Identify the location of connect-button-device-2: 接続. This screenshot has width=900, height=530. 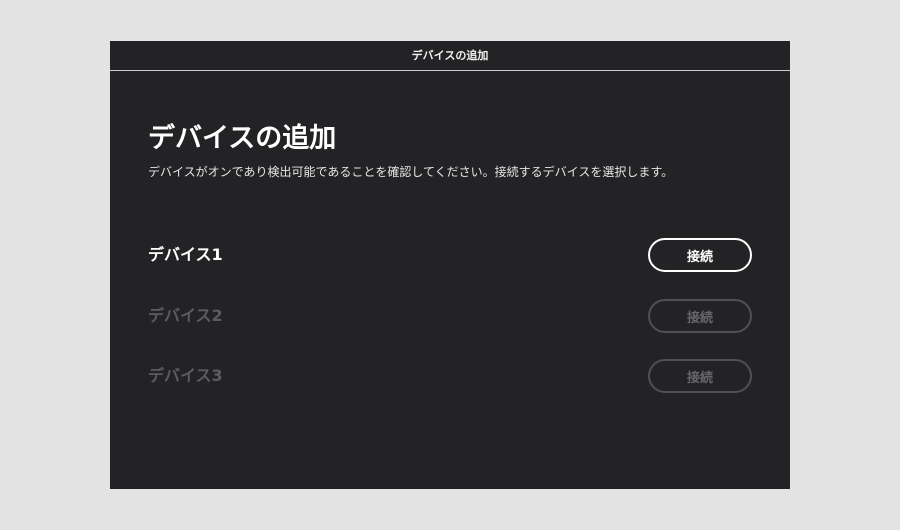
(700, 316).